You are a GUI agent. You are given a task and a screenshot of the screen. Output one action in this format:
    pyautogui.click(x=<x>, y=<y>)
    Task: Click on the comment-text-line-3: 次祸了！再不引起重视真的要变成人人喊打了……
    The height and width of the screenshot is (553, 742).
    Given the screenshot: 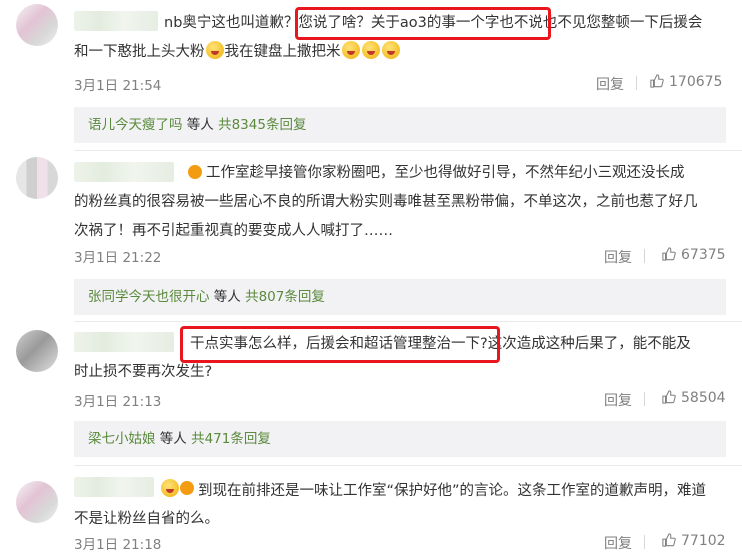 What is the action you would take?
    pyautogui.click(x=233, y=231)
    